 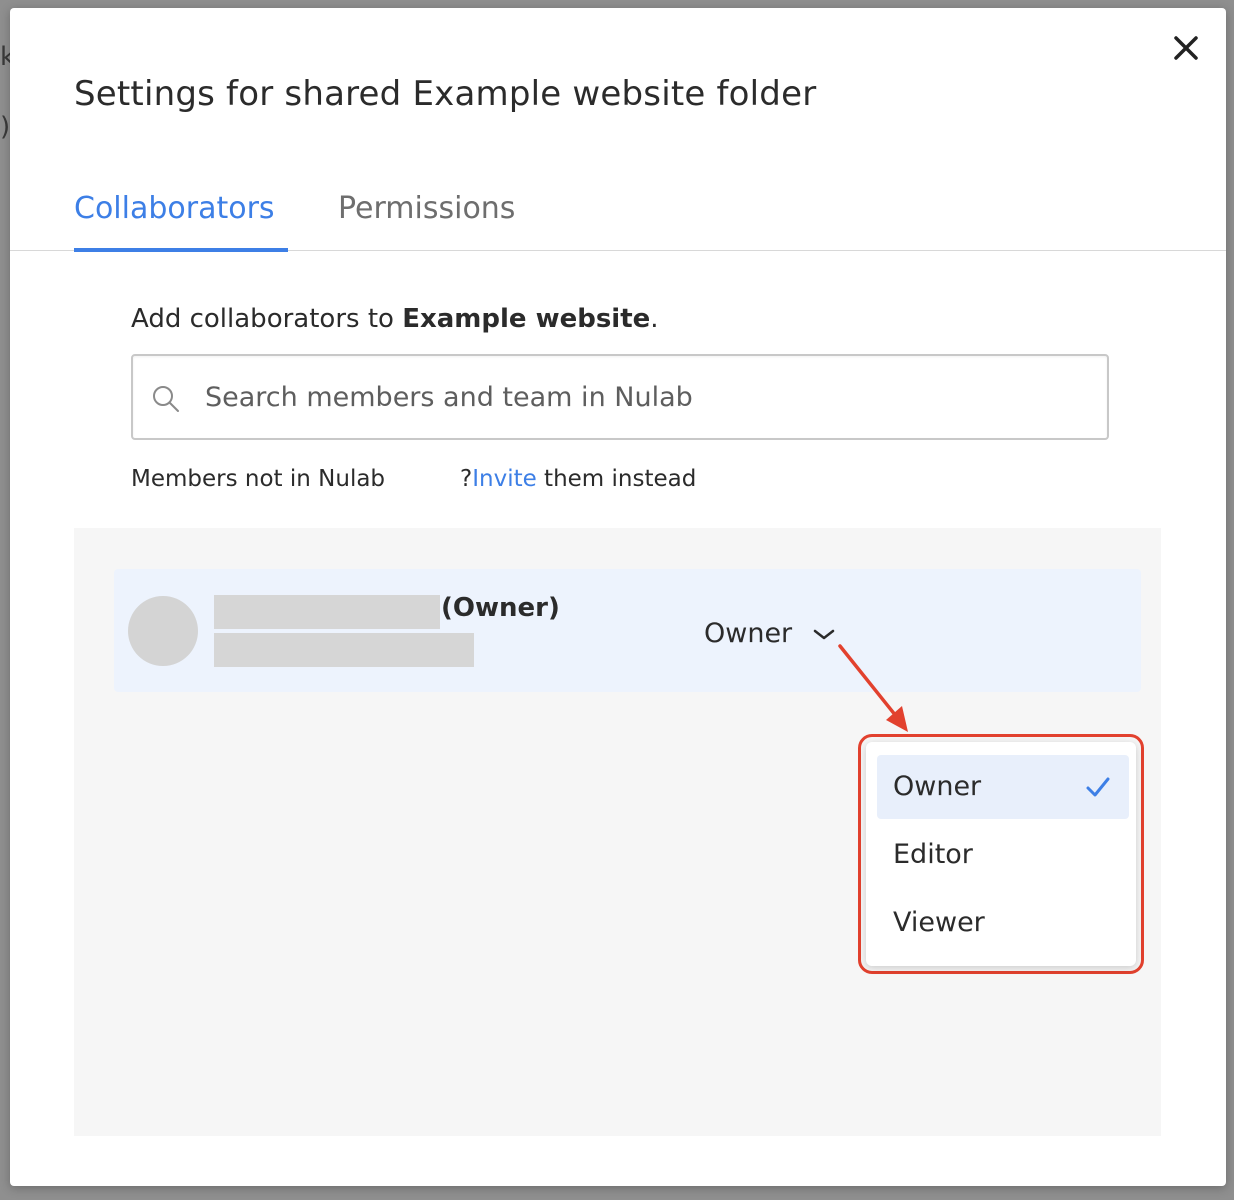 I want to click on search-field, so click(x=620, y=397).